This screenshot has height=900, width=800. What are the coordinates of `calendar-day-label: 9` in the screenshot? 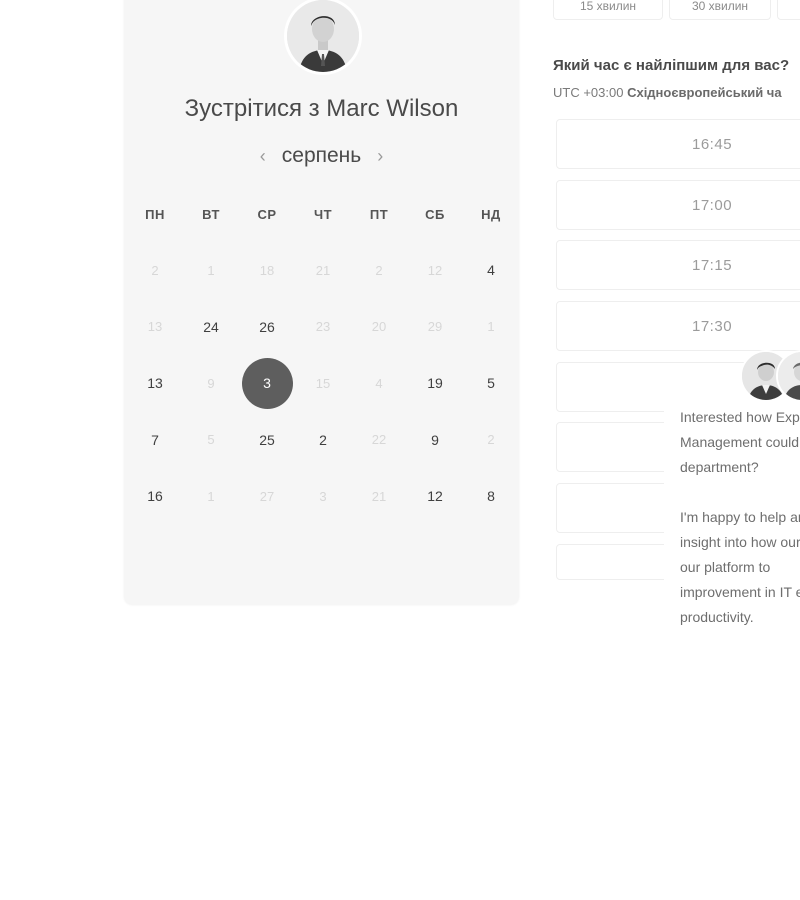 It's located at (211, 383).